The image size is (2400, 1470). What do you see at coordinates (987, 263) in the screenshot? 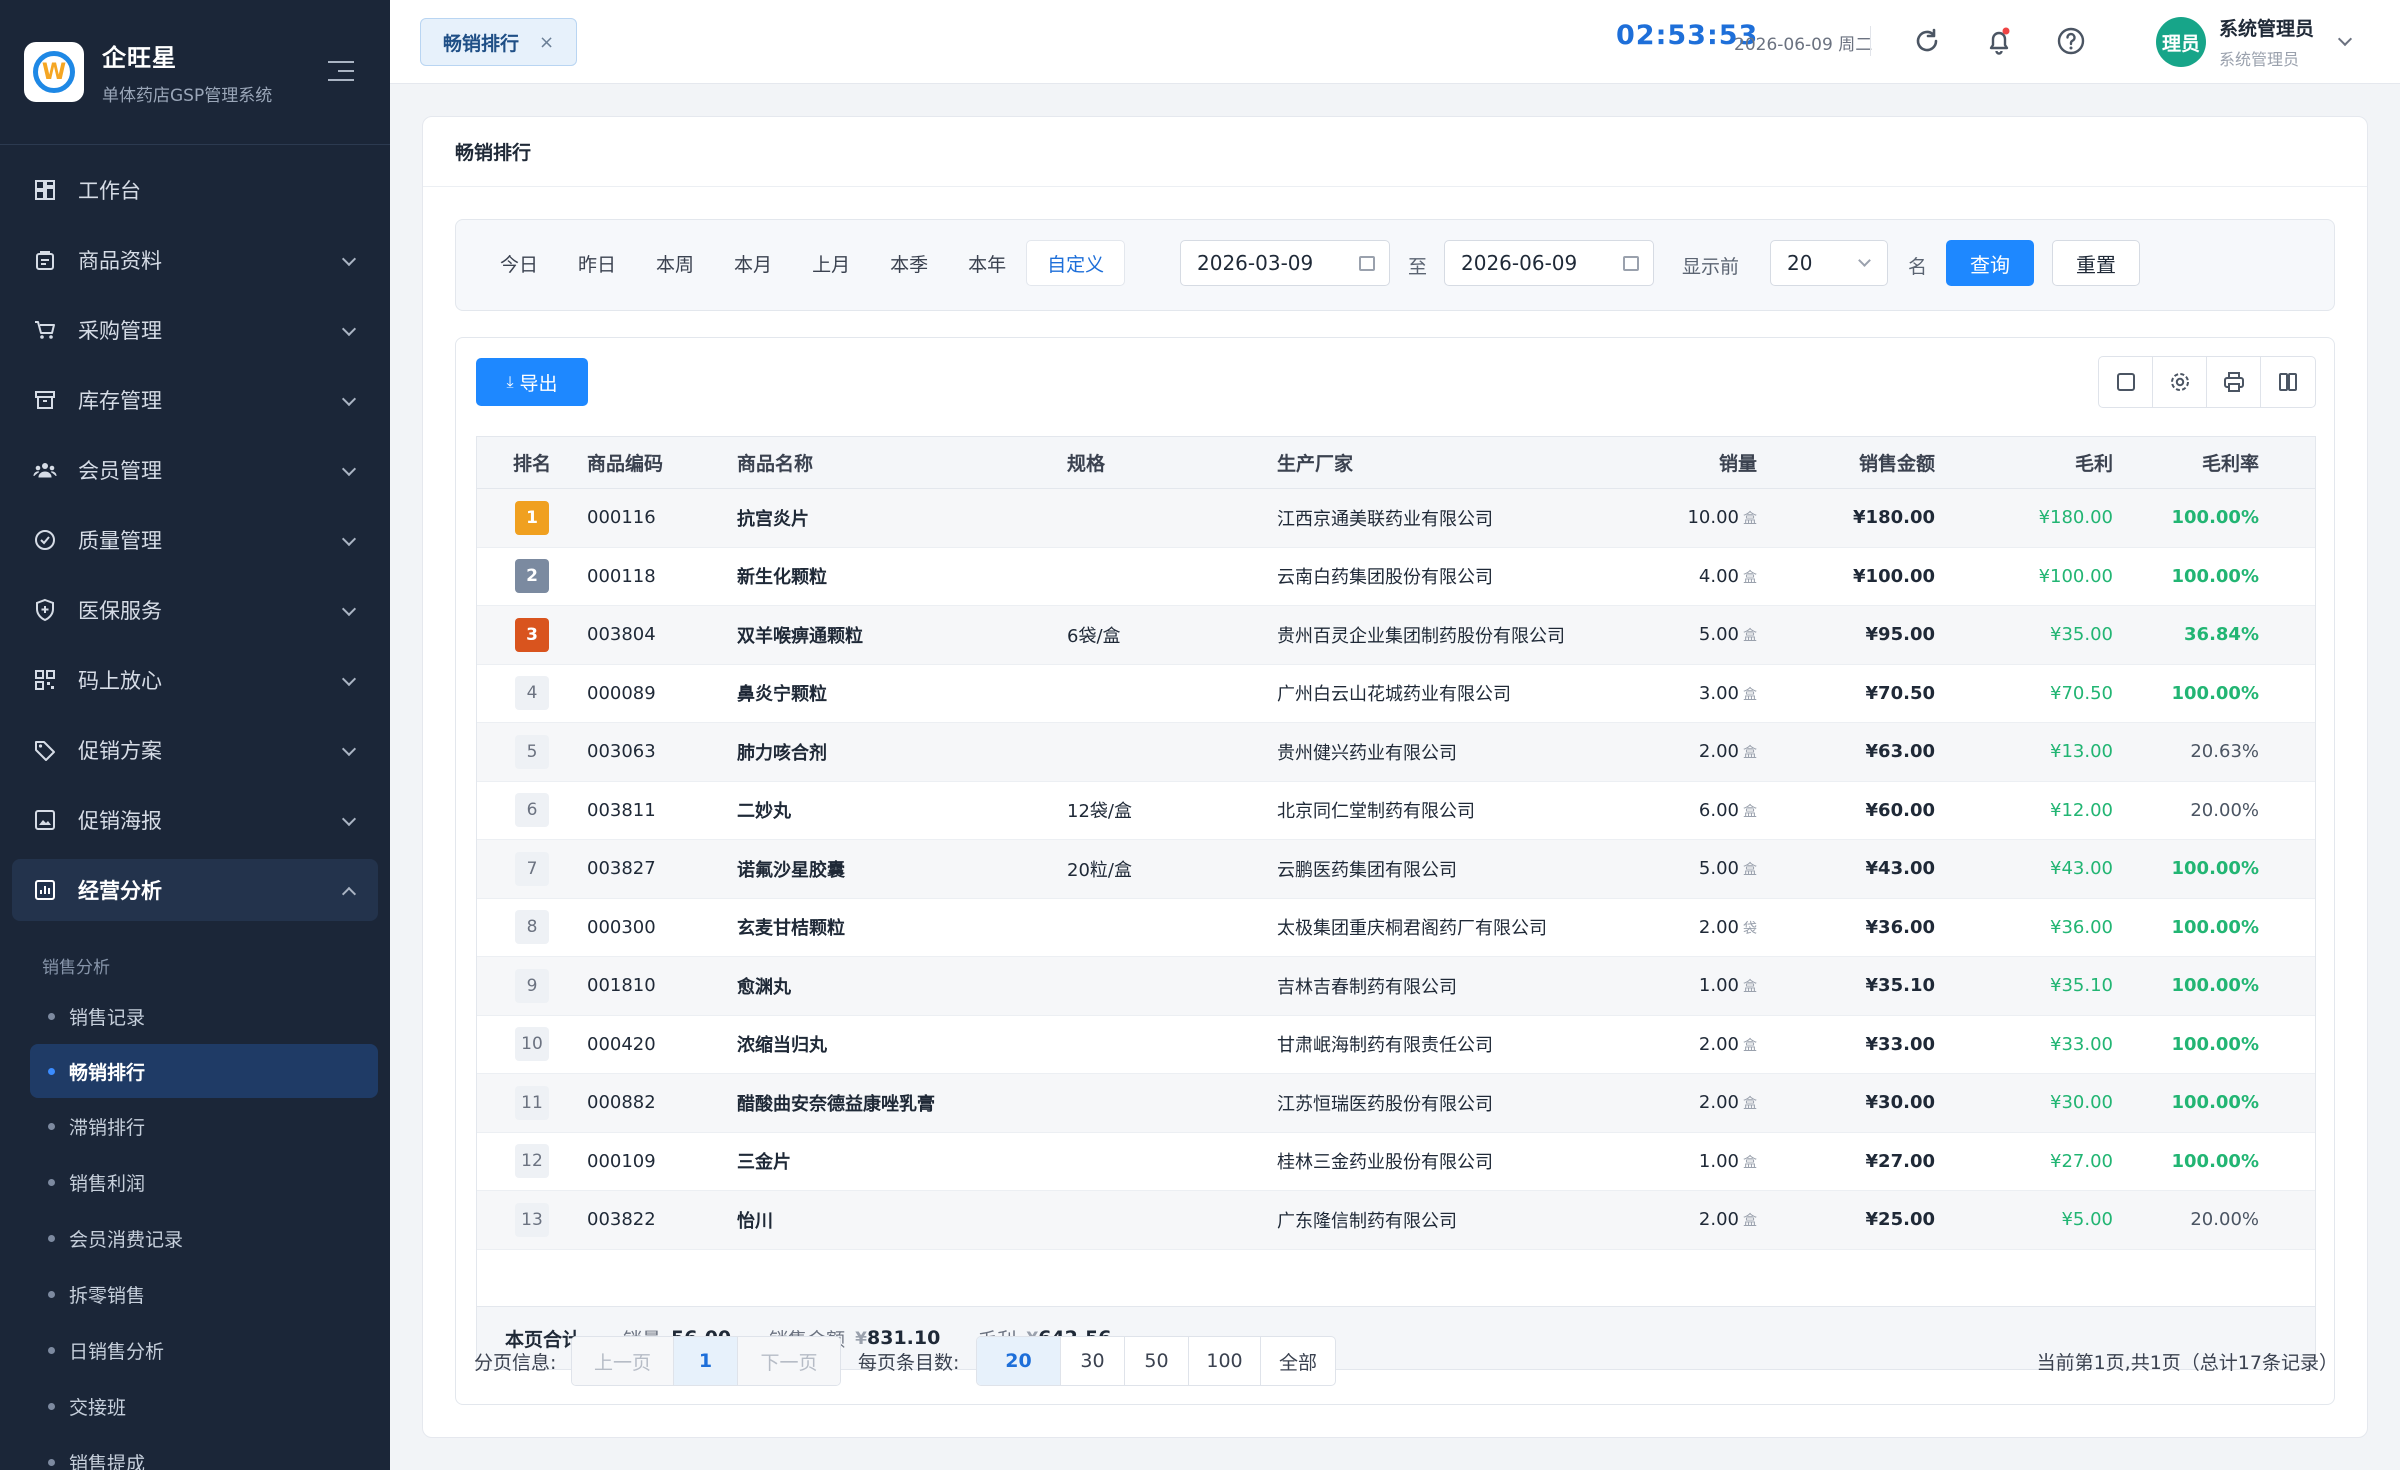
I see `period-option-7: 本年` at bounding box center [987, 263].